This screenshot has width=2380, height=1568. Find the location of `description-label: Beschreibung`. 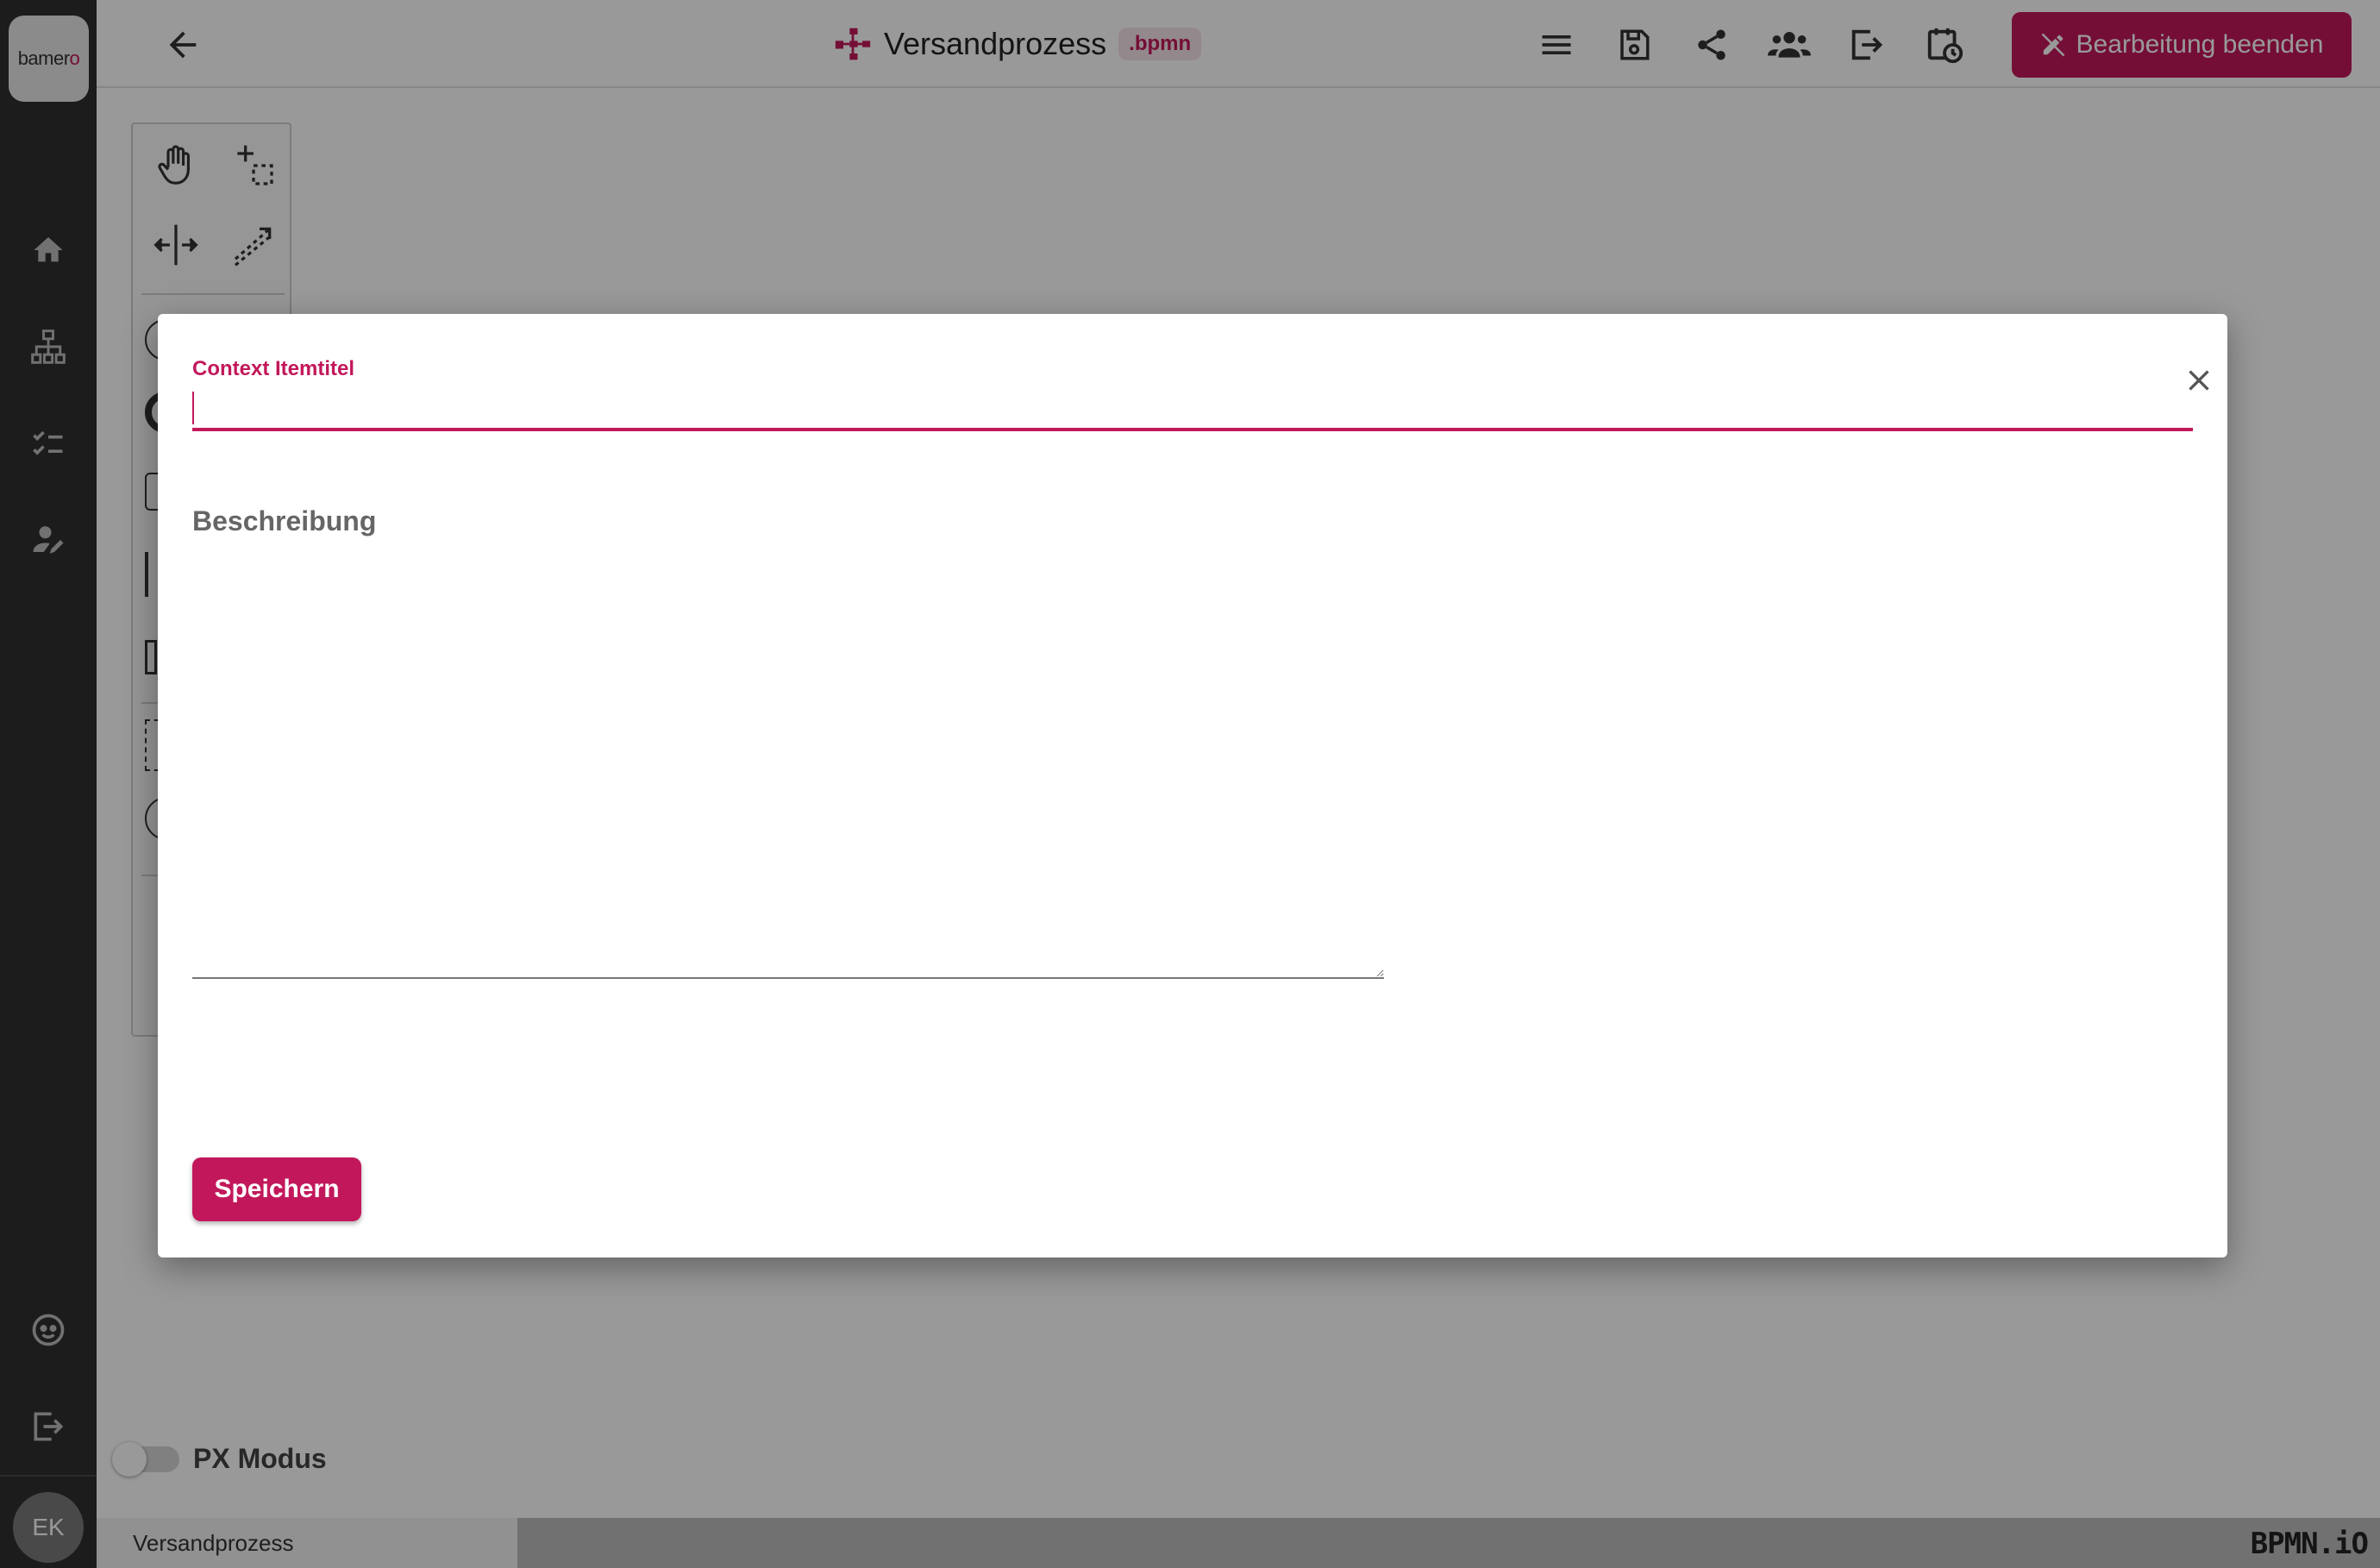

description-label: Beschreibung is located at coordinates (284, 520).